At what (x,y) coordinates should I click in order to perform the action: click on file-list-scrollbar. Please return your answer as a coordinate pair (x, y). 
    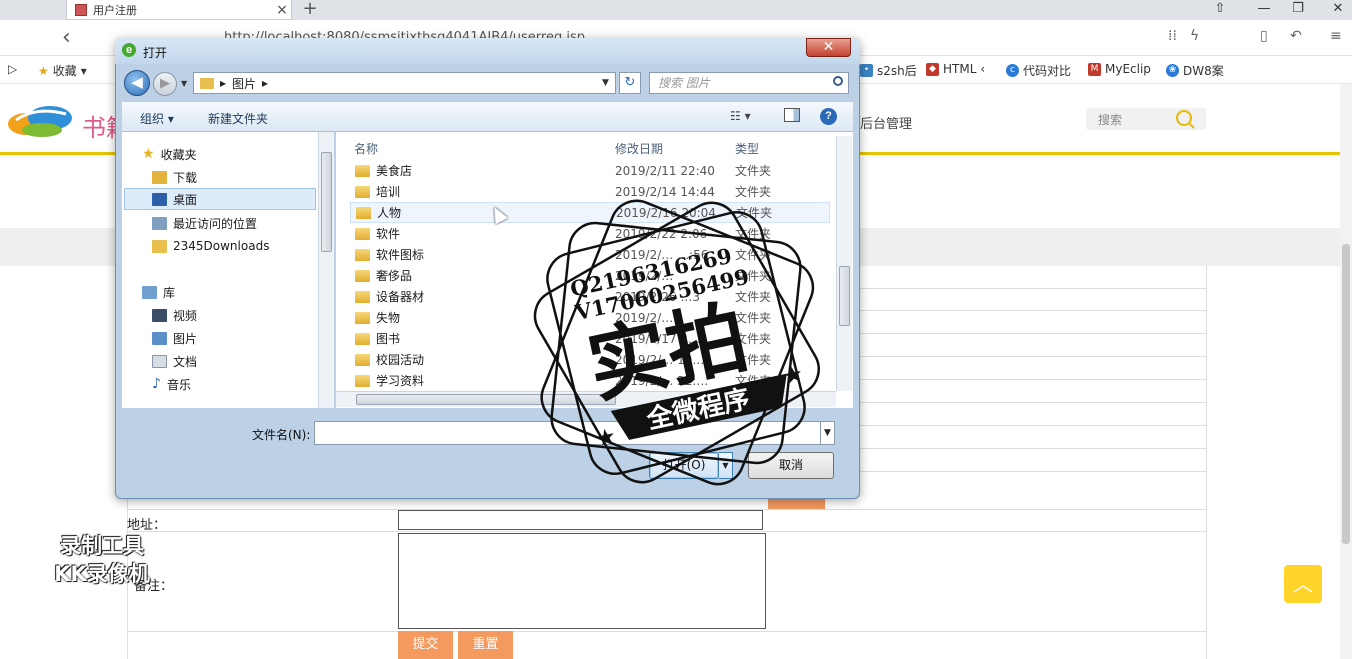
    Looking at the image, I should click on (844, 263).